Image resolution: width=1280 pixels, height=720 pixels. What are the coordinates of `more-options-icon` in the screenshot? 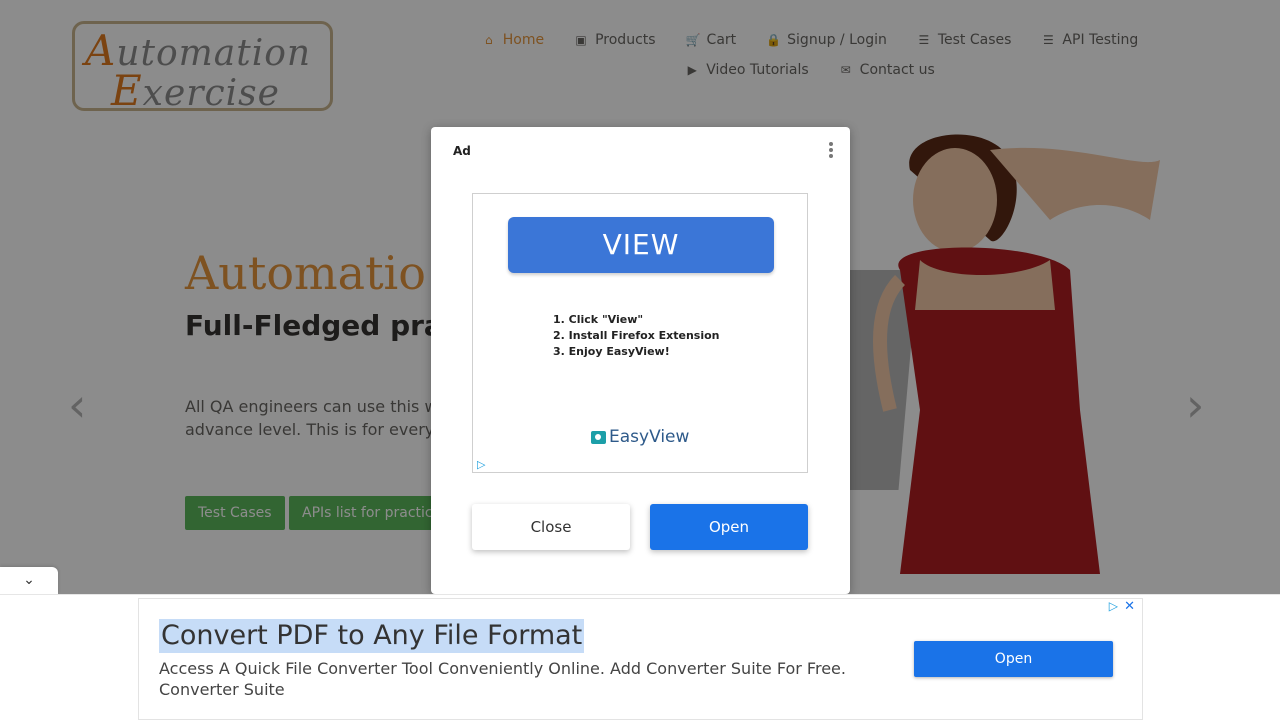 It's located at (831, 151).